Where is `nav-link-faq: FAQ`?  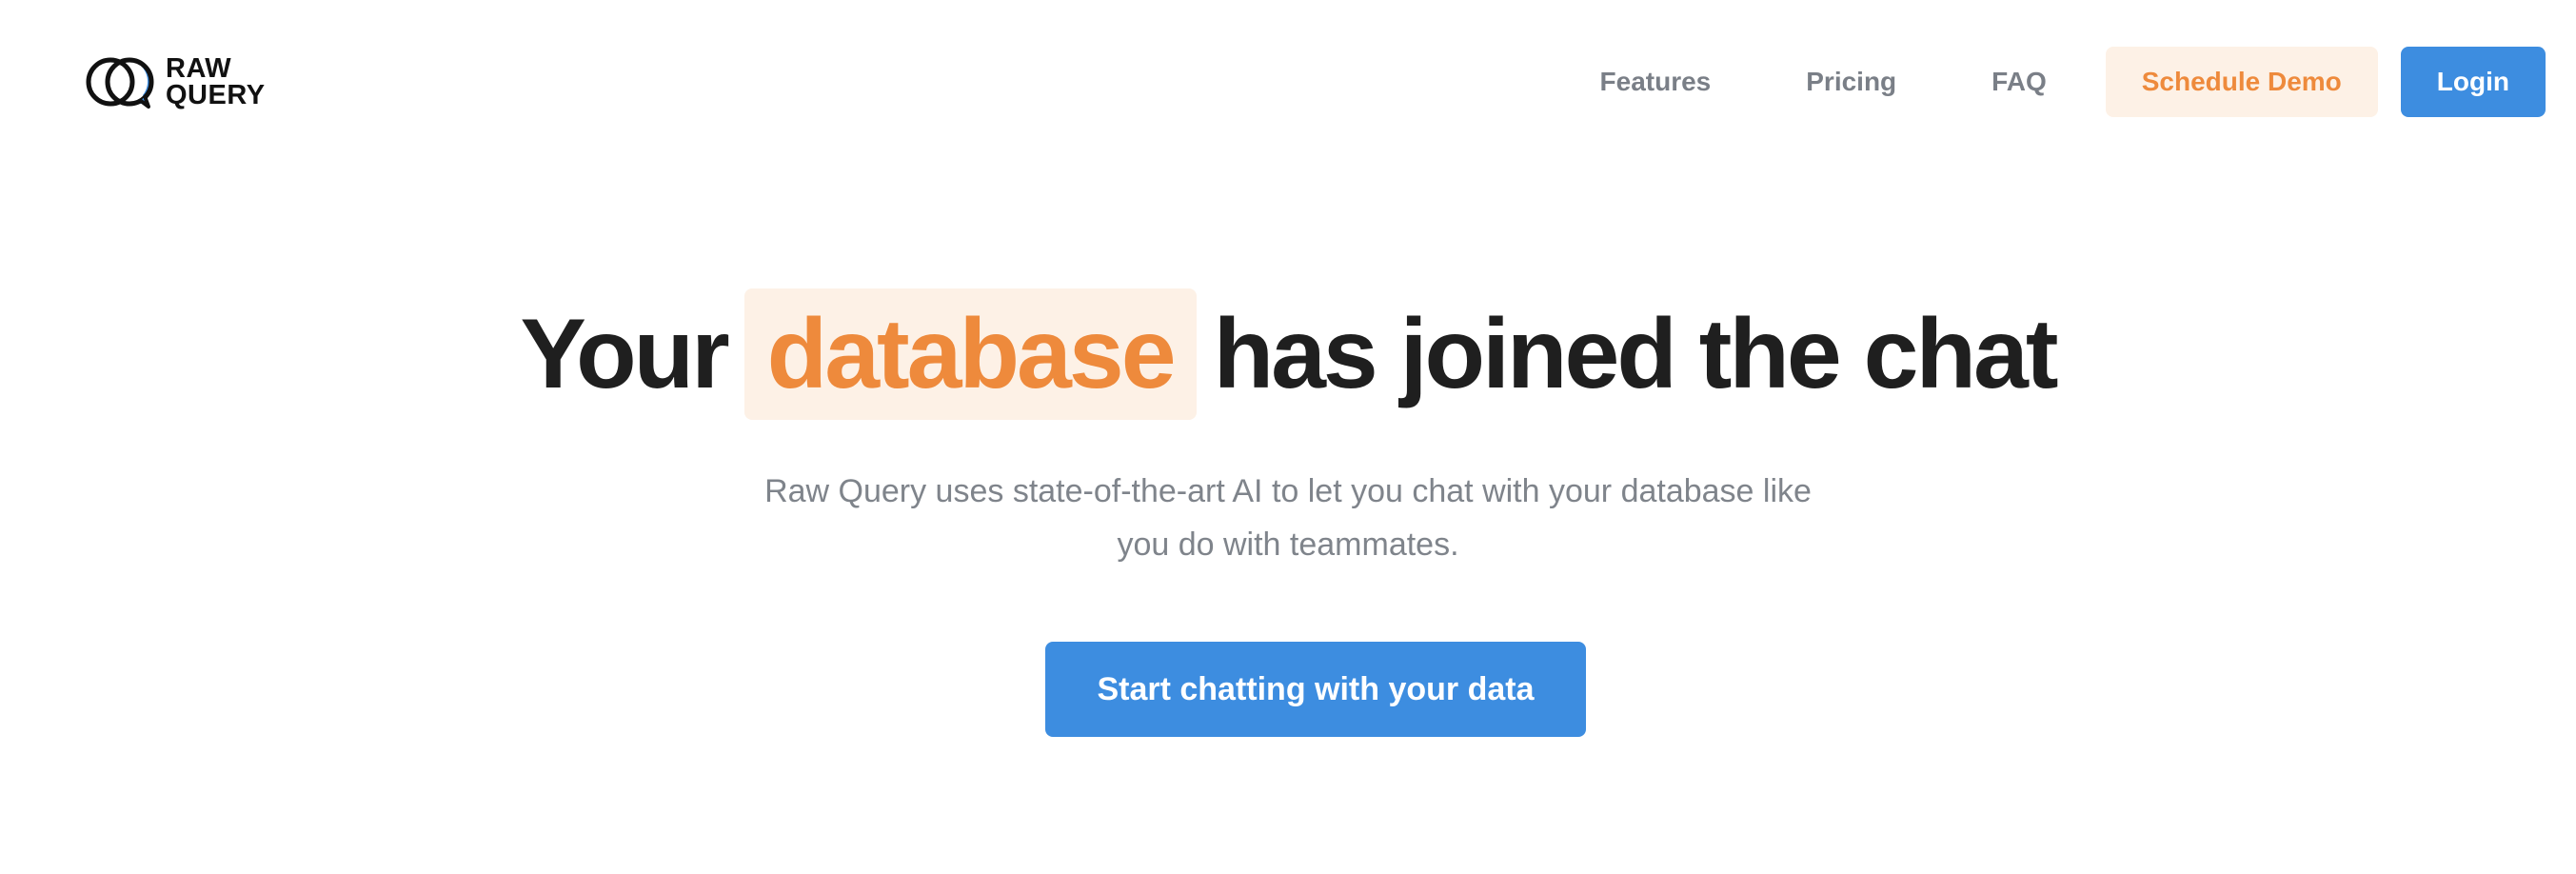 nav-link-faq: FAQ is located at coordinates (2019, 82).